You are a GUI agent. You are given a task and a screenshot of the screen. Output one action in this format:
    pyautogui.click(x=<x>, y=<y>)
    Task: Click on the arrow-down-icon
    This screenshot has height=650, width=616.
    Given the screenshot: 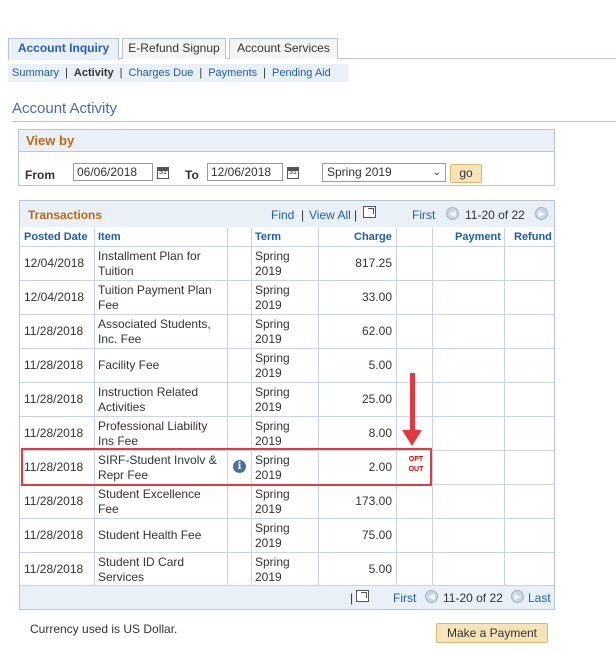 What is the action you would take?
    pyautogui.click(x=412, y=438)
    